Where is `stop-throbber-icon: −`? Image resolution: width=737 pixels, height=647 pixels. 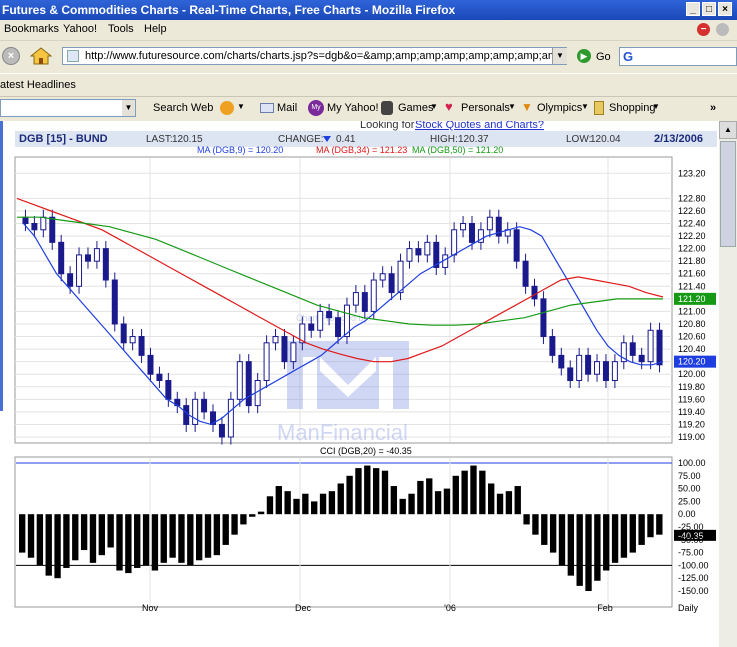
stop-throbber-icon: − is located at coordinates (703, 29).